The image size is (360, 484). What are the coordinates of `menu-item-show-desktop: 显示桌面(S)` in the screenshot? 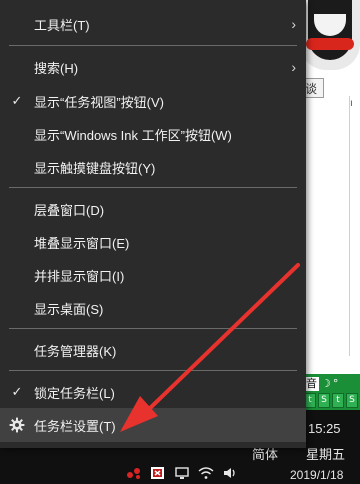 It's located at (153, 308).